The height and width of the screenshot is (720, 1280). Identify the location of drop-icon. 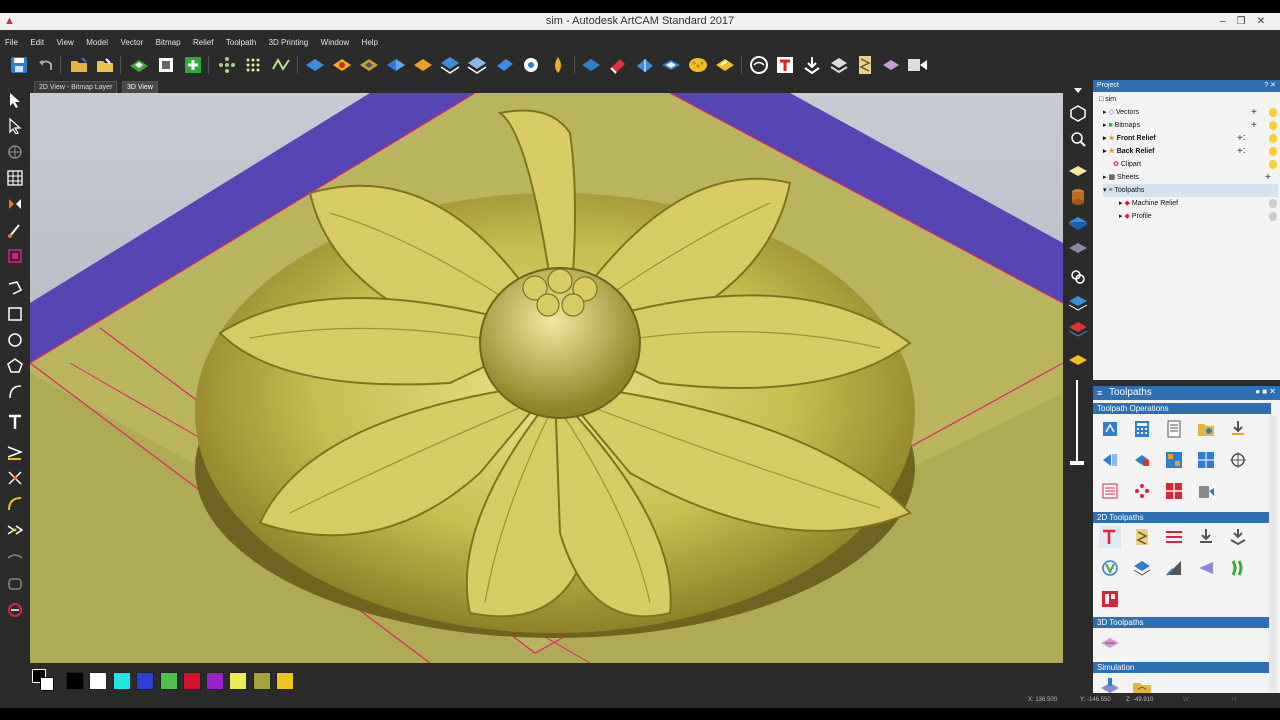
(558, 65).